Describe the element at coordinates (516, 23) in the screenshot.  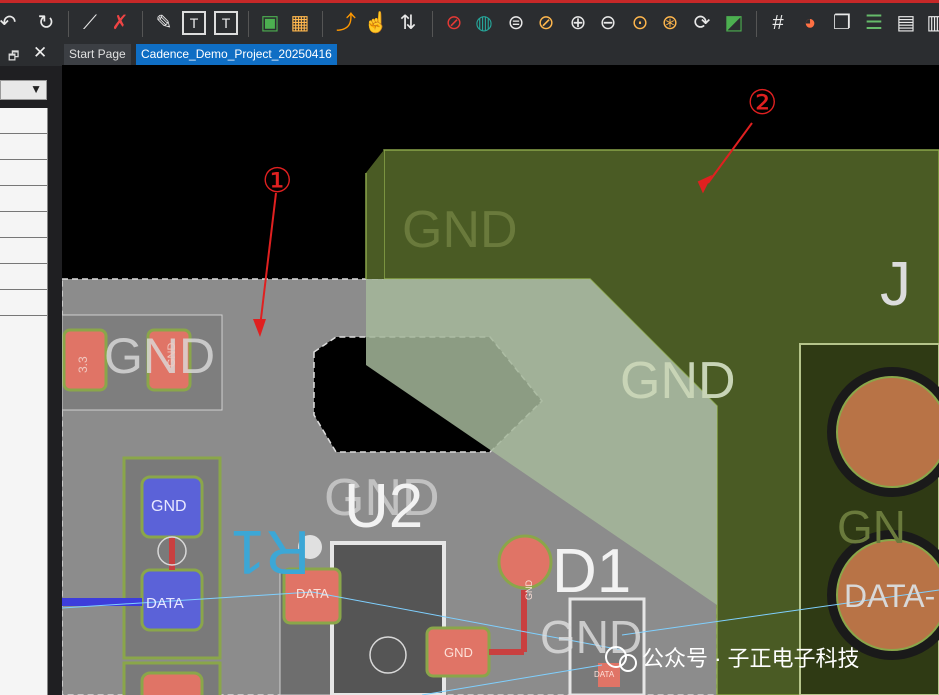
I see `zoom-fit-icon: ⊜` at that location.